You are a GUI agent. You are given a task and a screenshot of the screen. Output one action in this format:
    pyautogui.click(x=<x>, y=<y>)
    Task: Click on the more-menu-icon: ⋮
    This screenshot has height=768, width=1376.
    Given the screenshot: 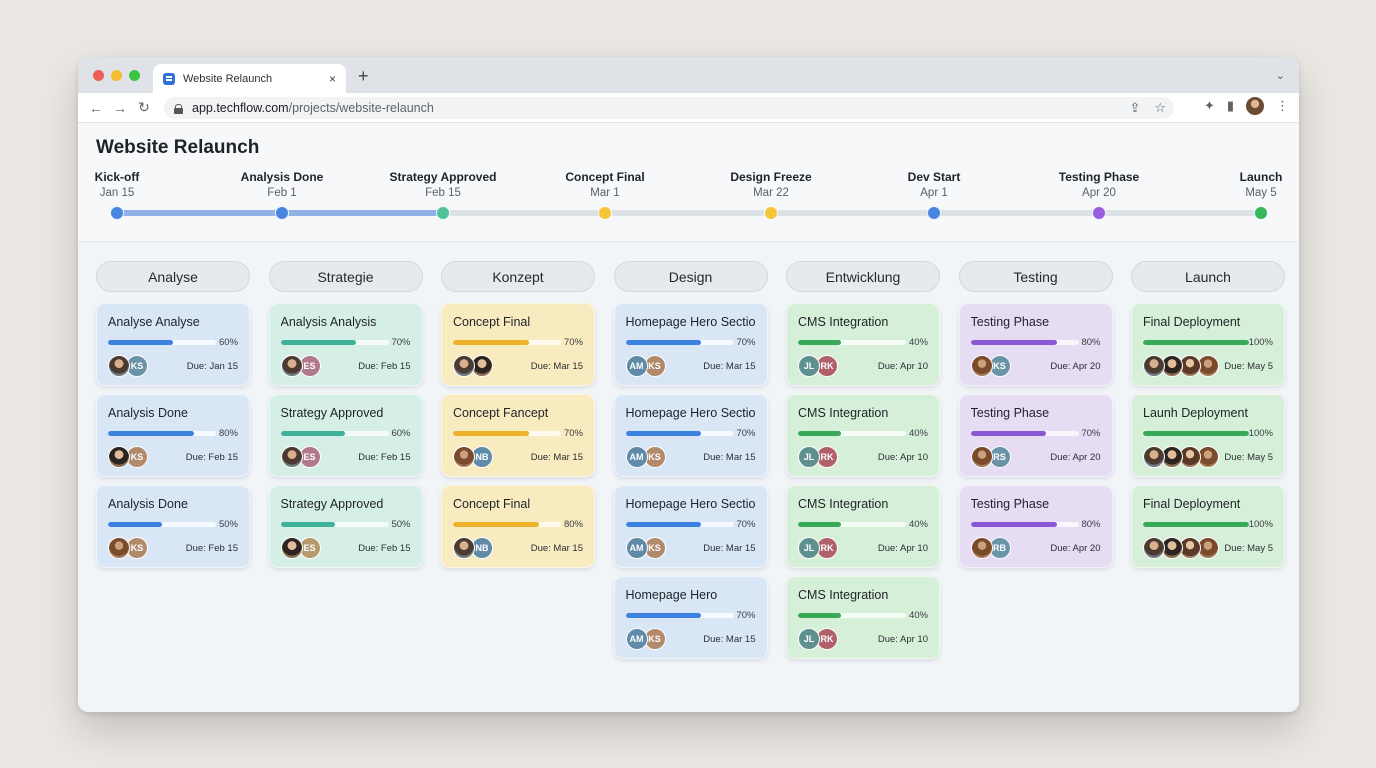 What is the action you would take?
    pyautogui.click(x=1282, y=106)
    